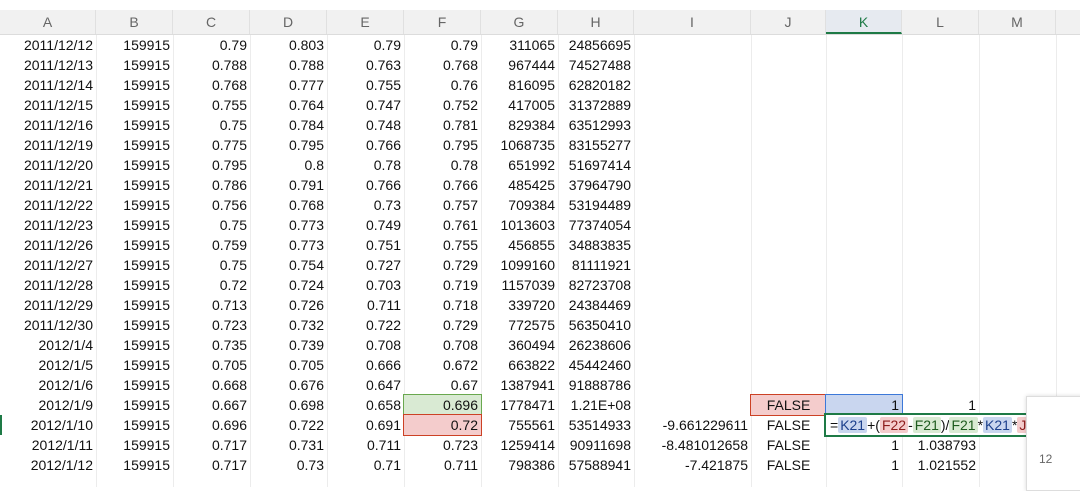 The image size is (1080, 491). I want to click on cell-h: 37964790, so click(596, 185).